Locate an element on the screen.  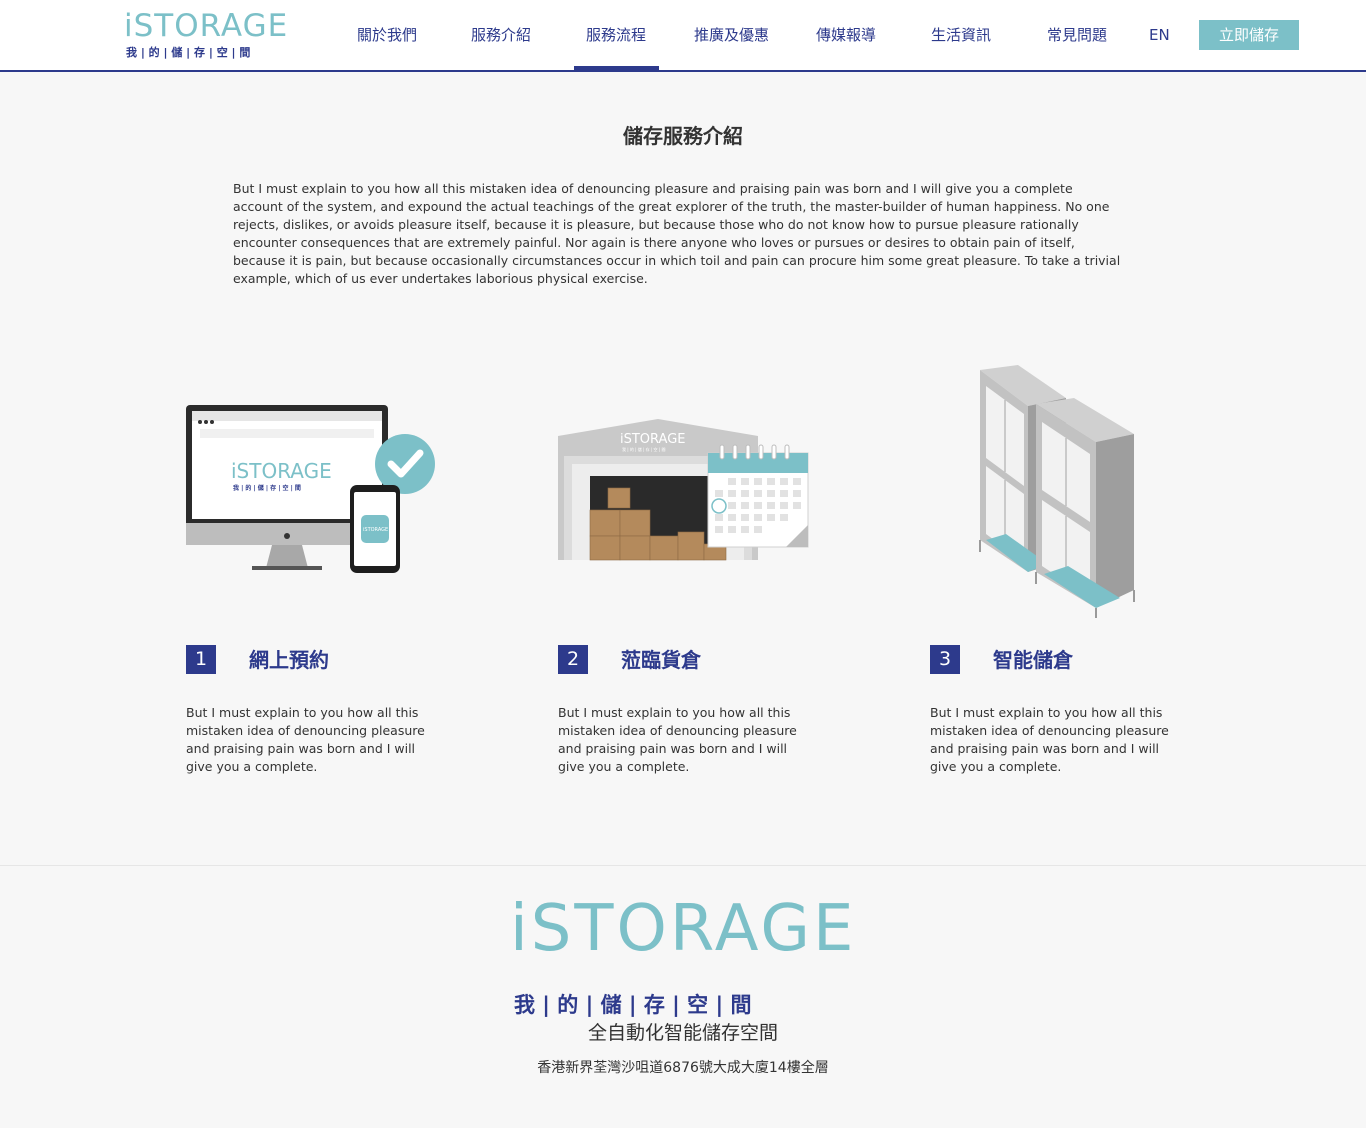
store-now-button: 立即儲存 is located at coordinates (1249, 35).